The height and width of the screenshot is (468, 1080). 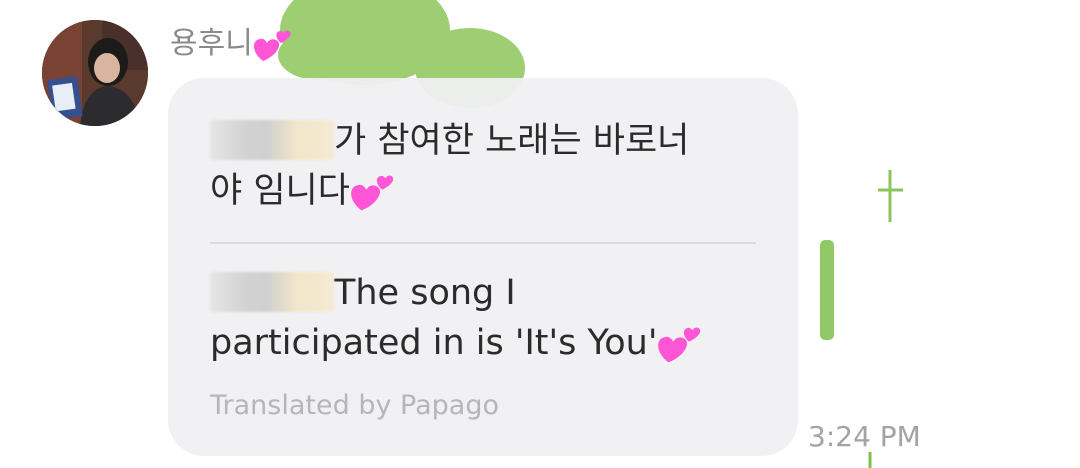 I want to click on original-line-1-text: 가 참여한 노래는 바로너, so click(x=512, y=141).